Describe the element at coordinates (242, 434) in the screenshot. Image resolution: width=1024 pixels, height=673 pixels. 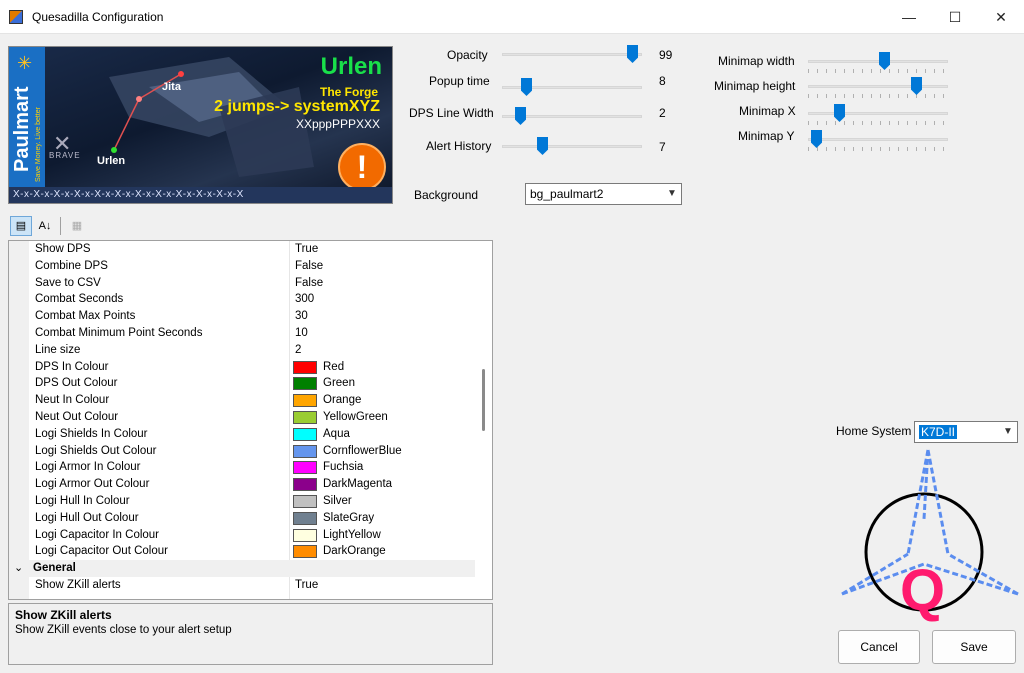
I see `property-row: Logi Shields In Colour Aqua` at that location.